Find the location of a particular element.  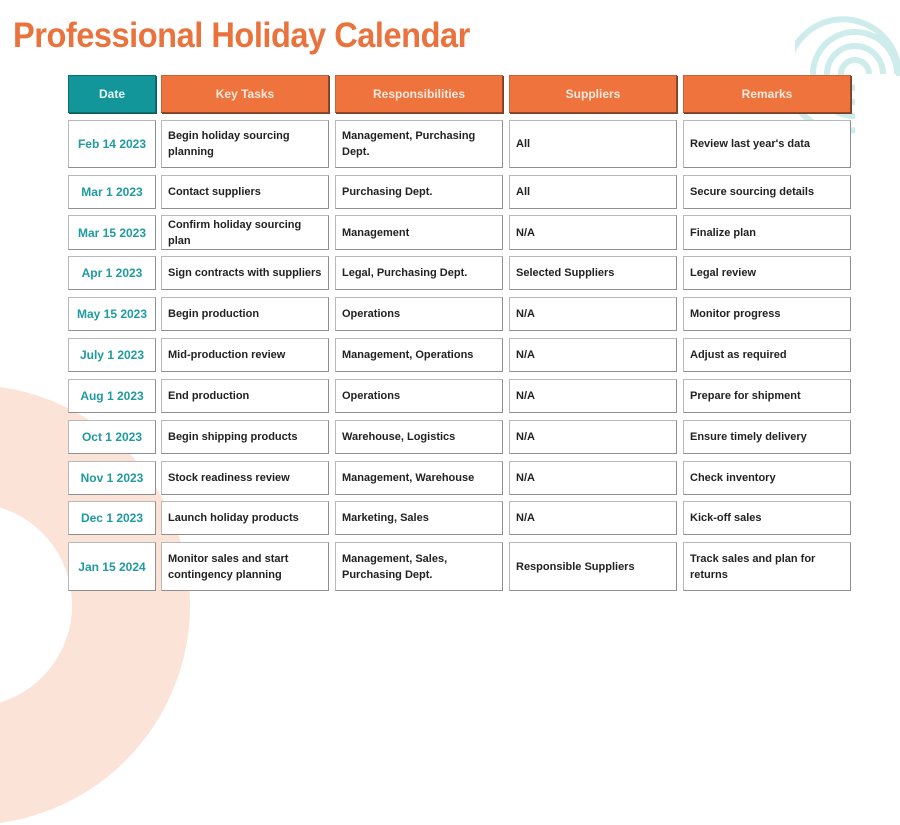

responsibility-cell: Warehouse, Logistics is located at coordinates (419, 437).